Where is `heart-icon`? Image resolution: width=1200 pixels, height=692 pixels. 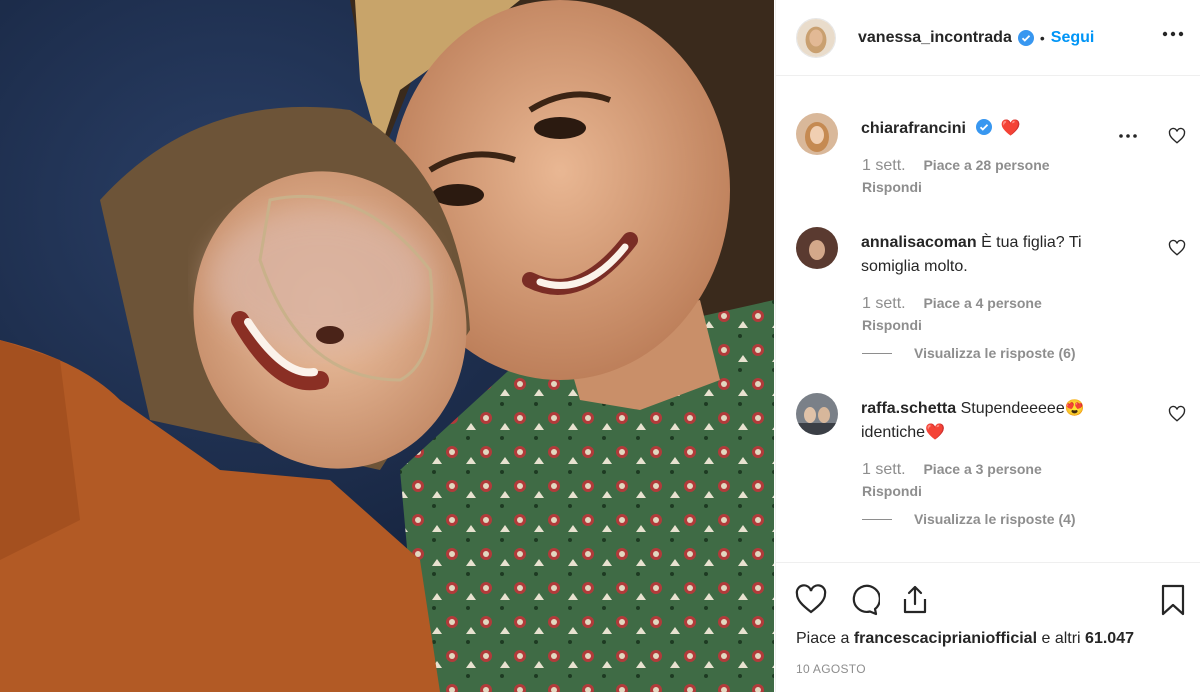 heart-icon is located at coordinates (811, 600).